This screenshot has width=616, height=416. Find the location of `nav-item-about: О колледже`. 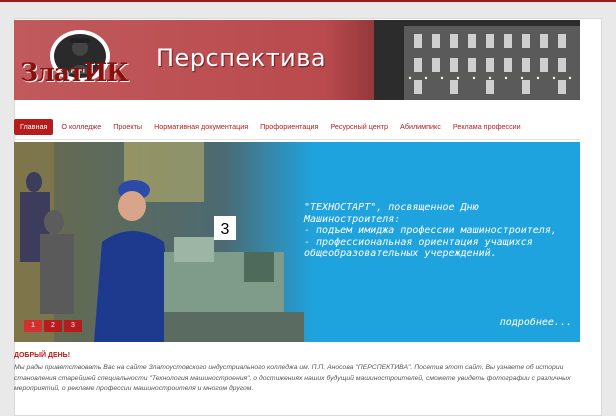

nav-item-about: О колледже is located at coordinates (81, 127).